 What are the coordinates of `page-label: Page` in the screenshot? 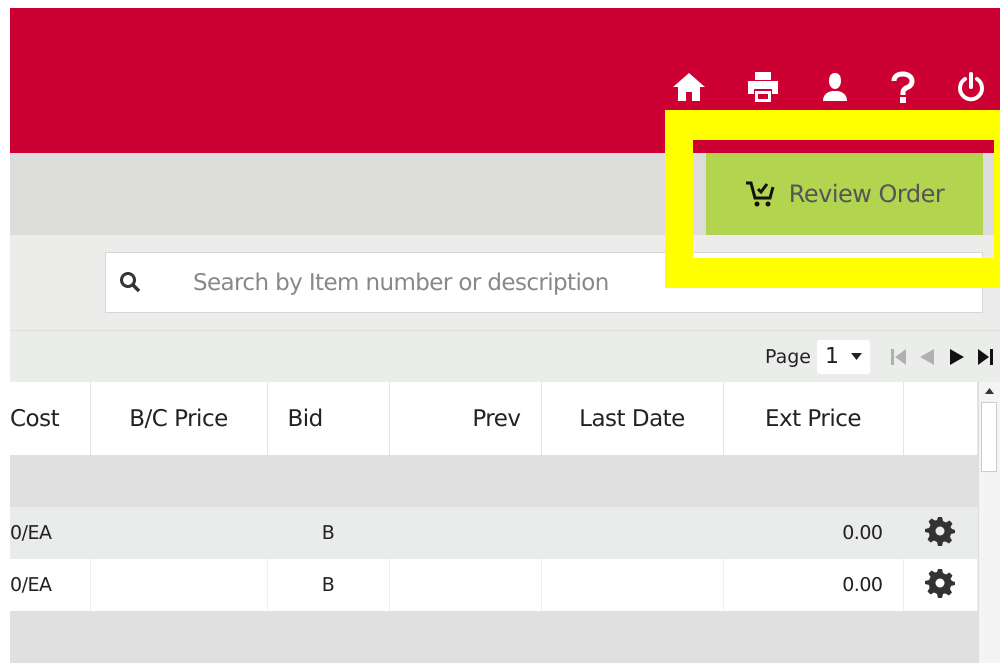 It's located at (788, 357).